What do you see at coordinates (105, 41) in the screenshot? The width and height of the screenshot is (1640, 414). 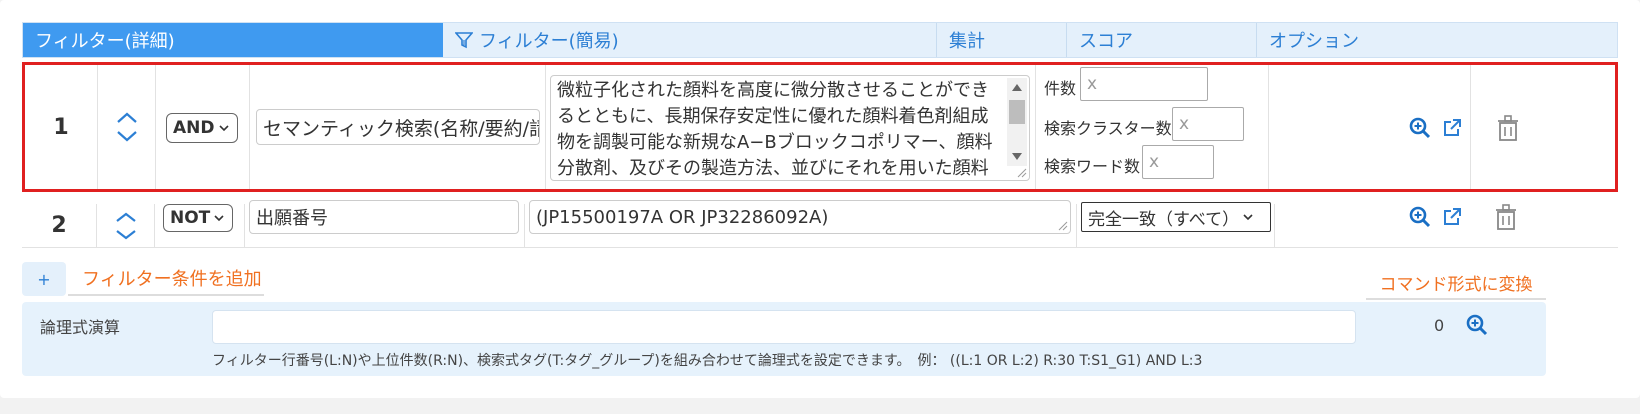 I see `tab-label: フィルター(詳細)` at bounding box center [105, 41].